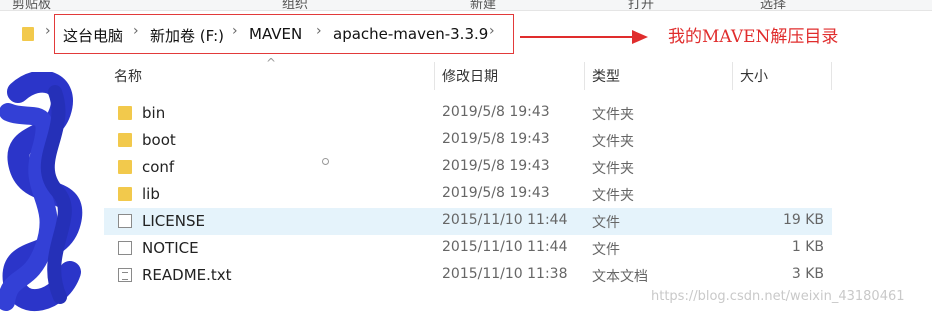 The image size is (932, 317). What do you see at coordinates (275, 34) in the screenshot?
I see `breadcrumb-maven: MAVEN` at bounding box center [275, 34].